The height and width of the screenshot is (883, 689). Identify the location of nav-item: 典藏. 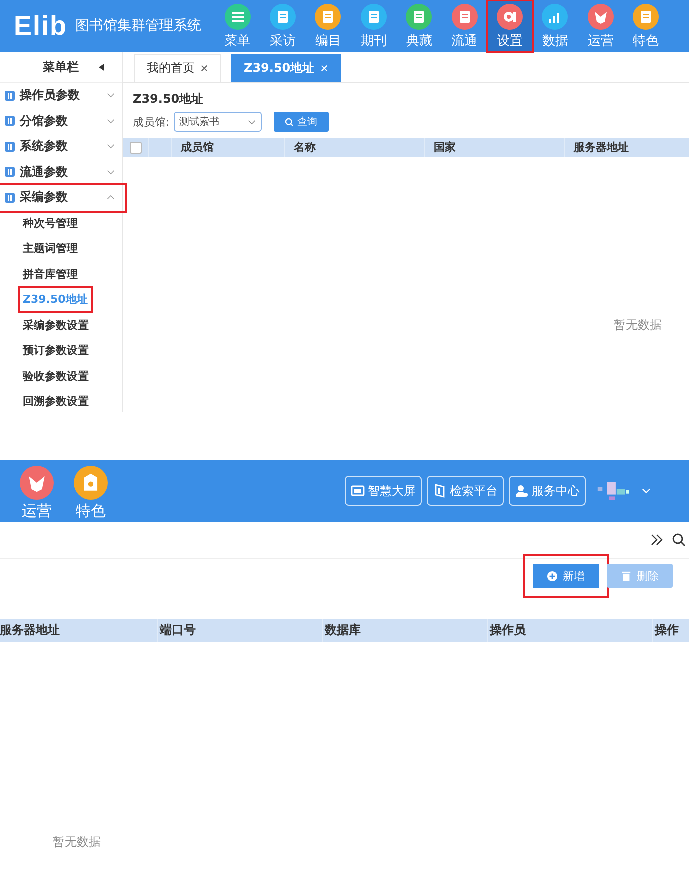
(419, 26).